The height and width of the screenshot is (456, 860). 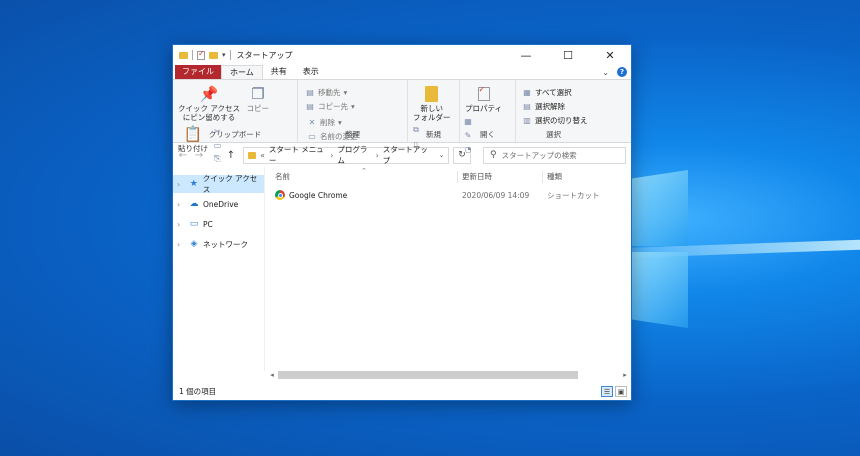 What do you see at coordinates (310, 106) in the screenshot?
I see `copy-to-icon: ▤` at bounding box center [310, 106].